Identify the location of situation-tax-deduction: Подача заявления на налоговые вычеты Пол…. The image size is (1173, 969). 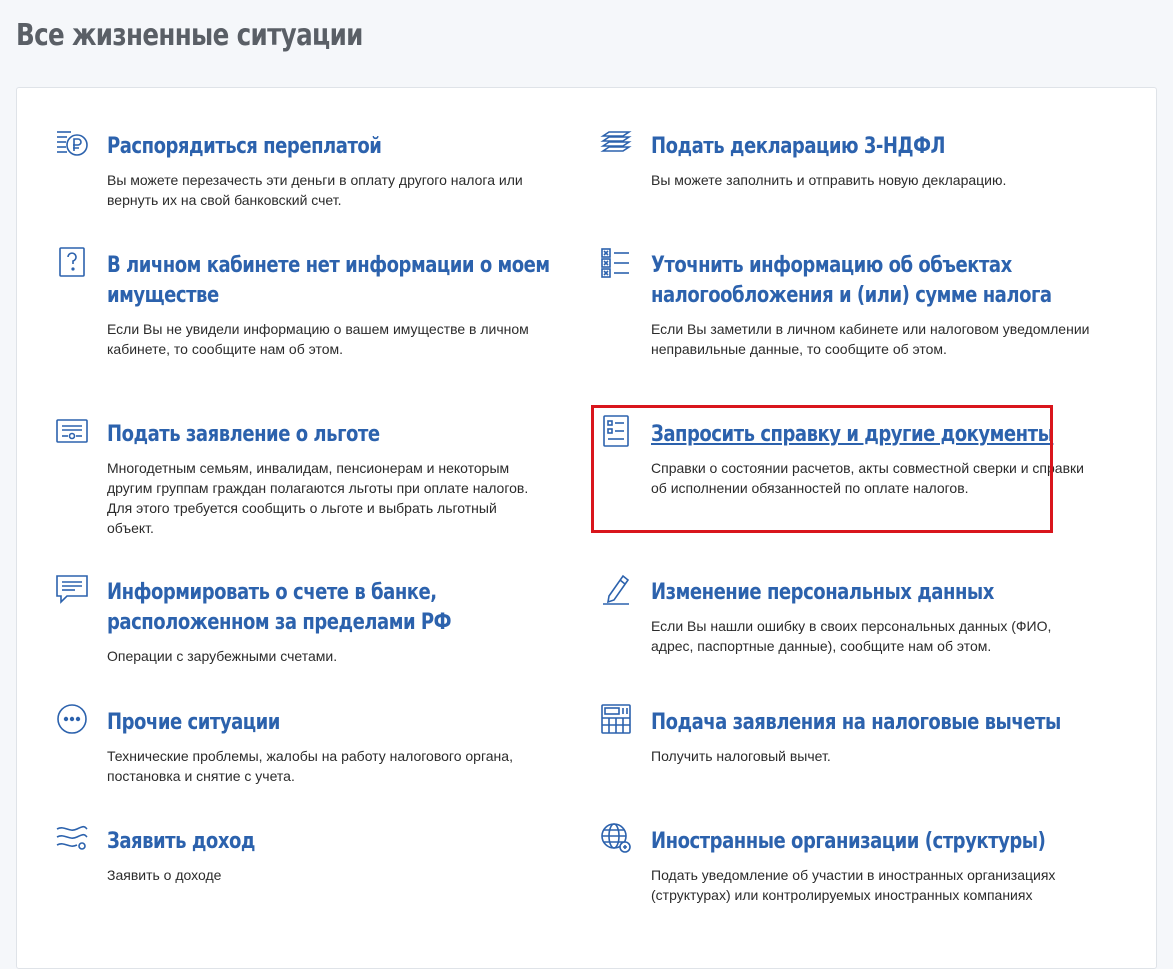
(847, 735).